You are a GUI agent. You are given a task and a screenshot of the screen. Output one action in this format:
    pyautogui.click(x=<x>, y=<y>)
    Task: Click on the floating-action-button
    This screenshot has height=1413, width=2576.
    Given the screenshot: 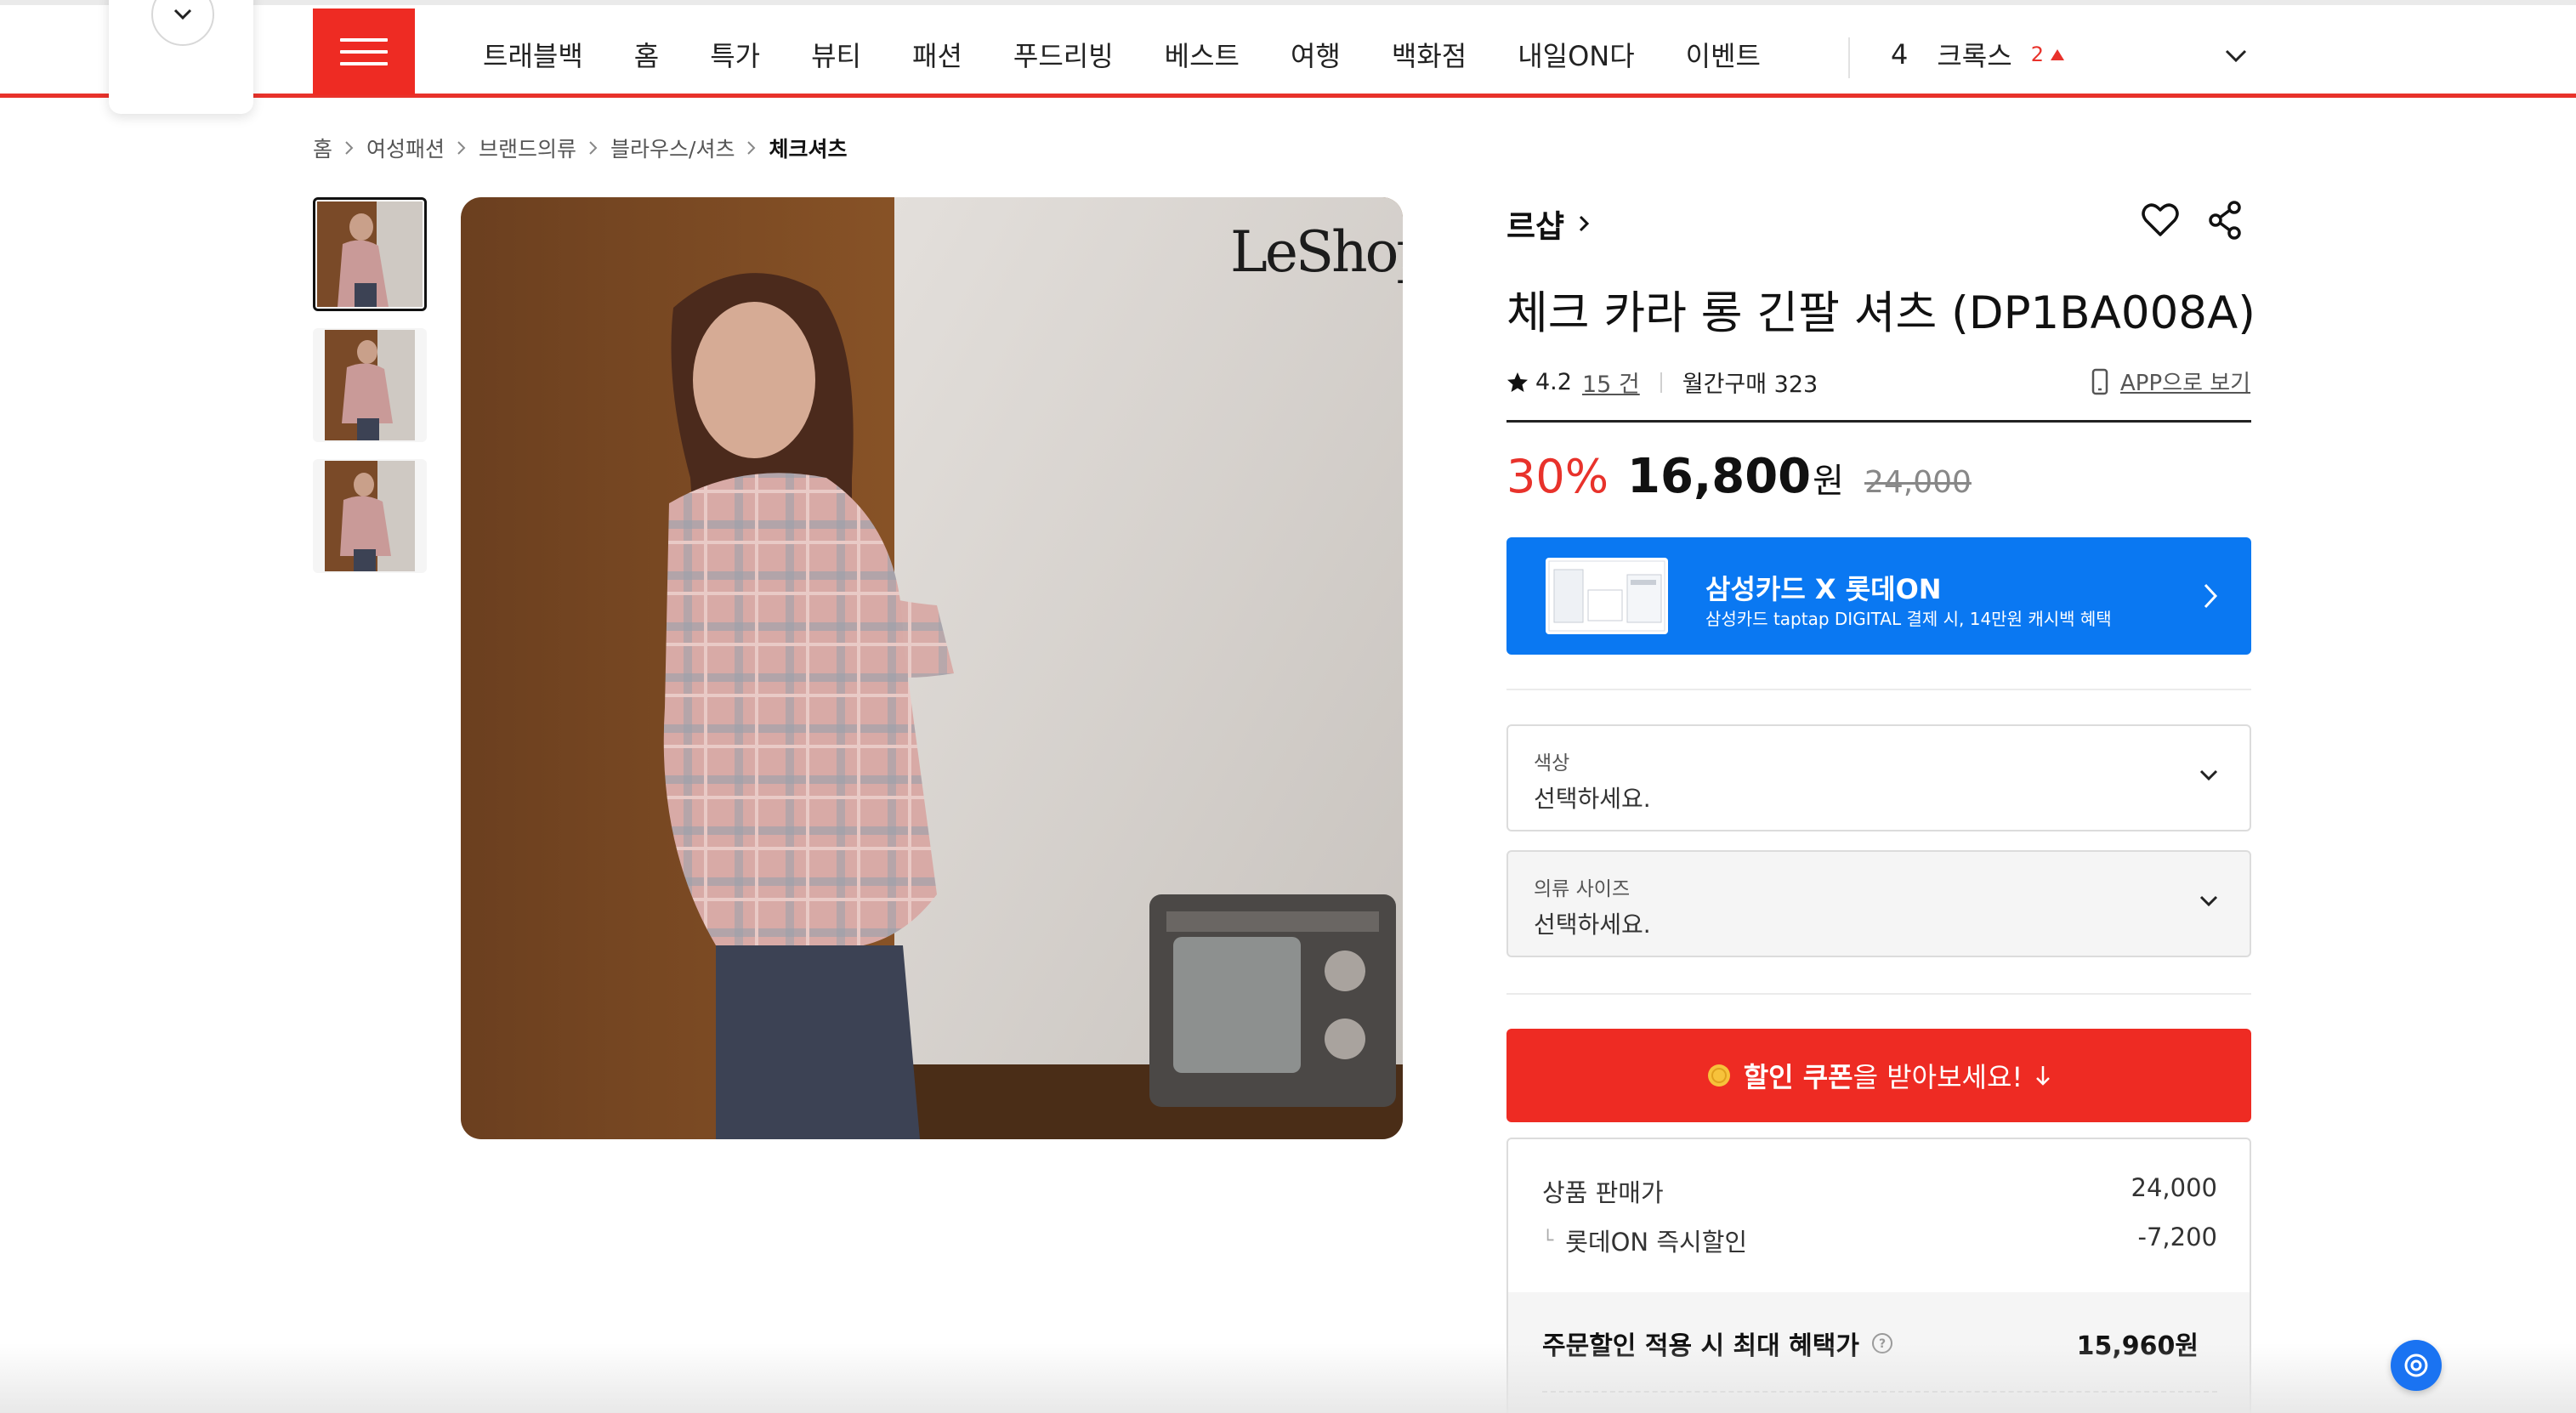 What is the action you would take?
    pyautogui.click(x=2417, y=1365)
    